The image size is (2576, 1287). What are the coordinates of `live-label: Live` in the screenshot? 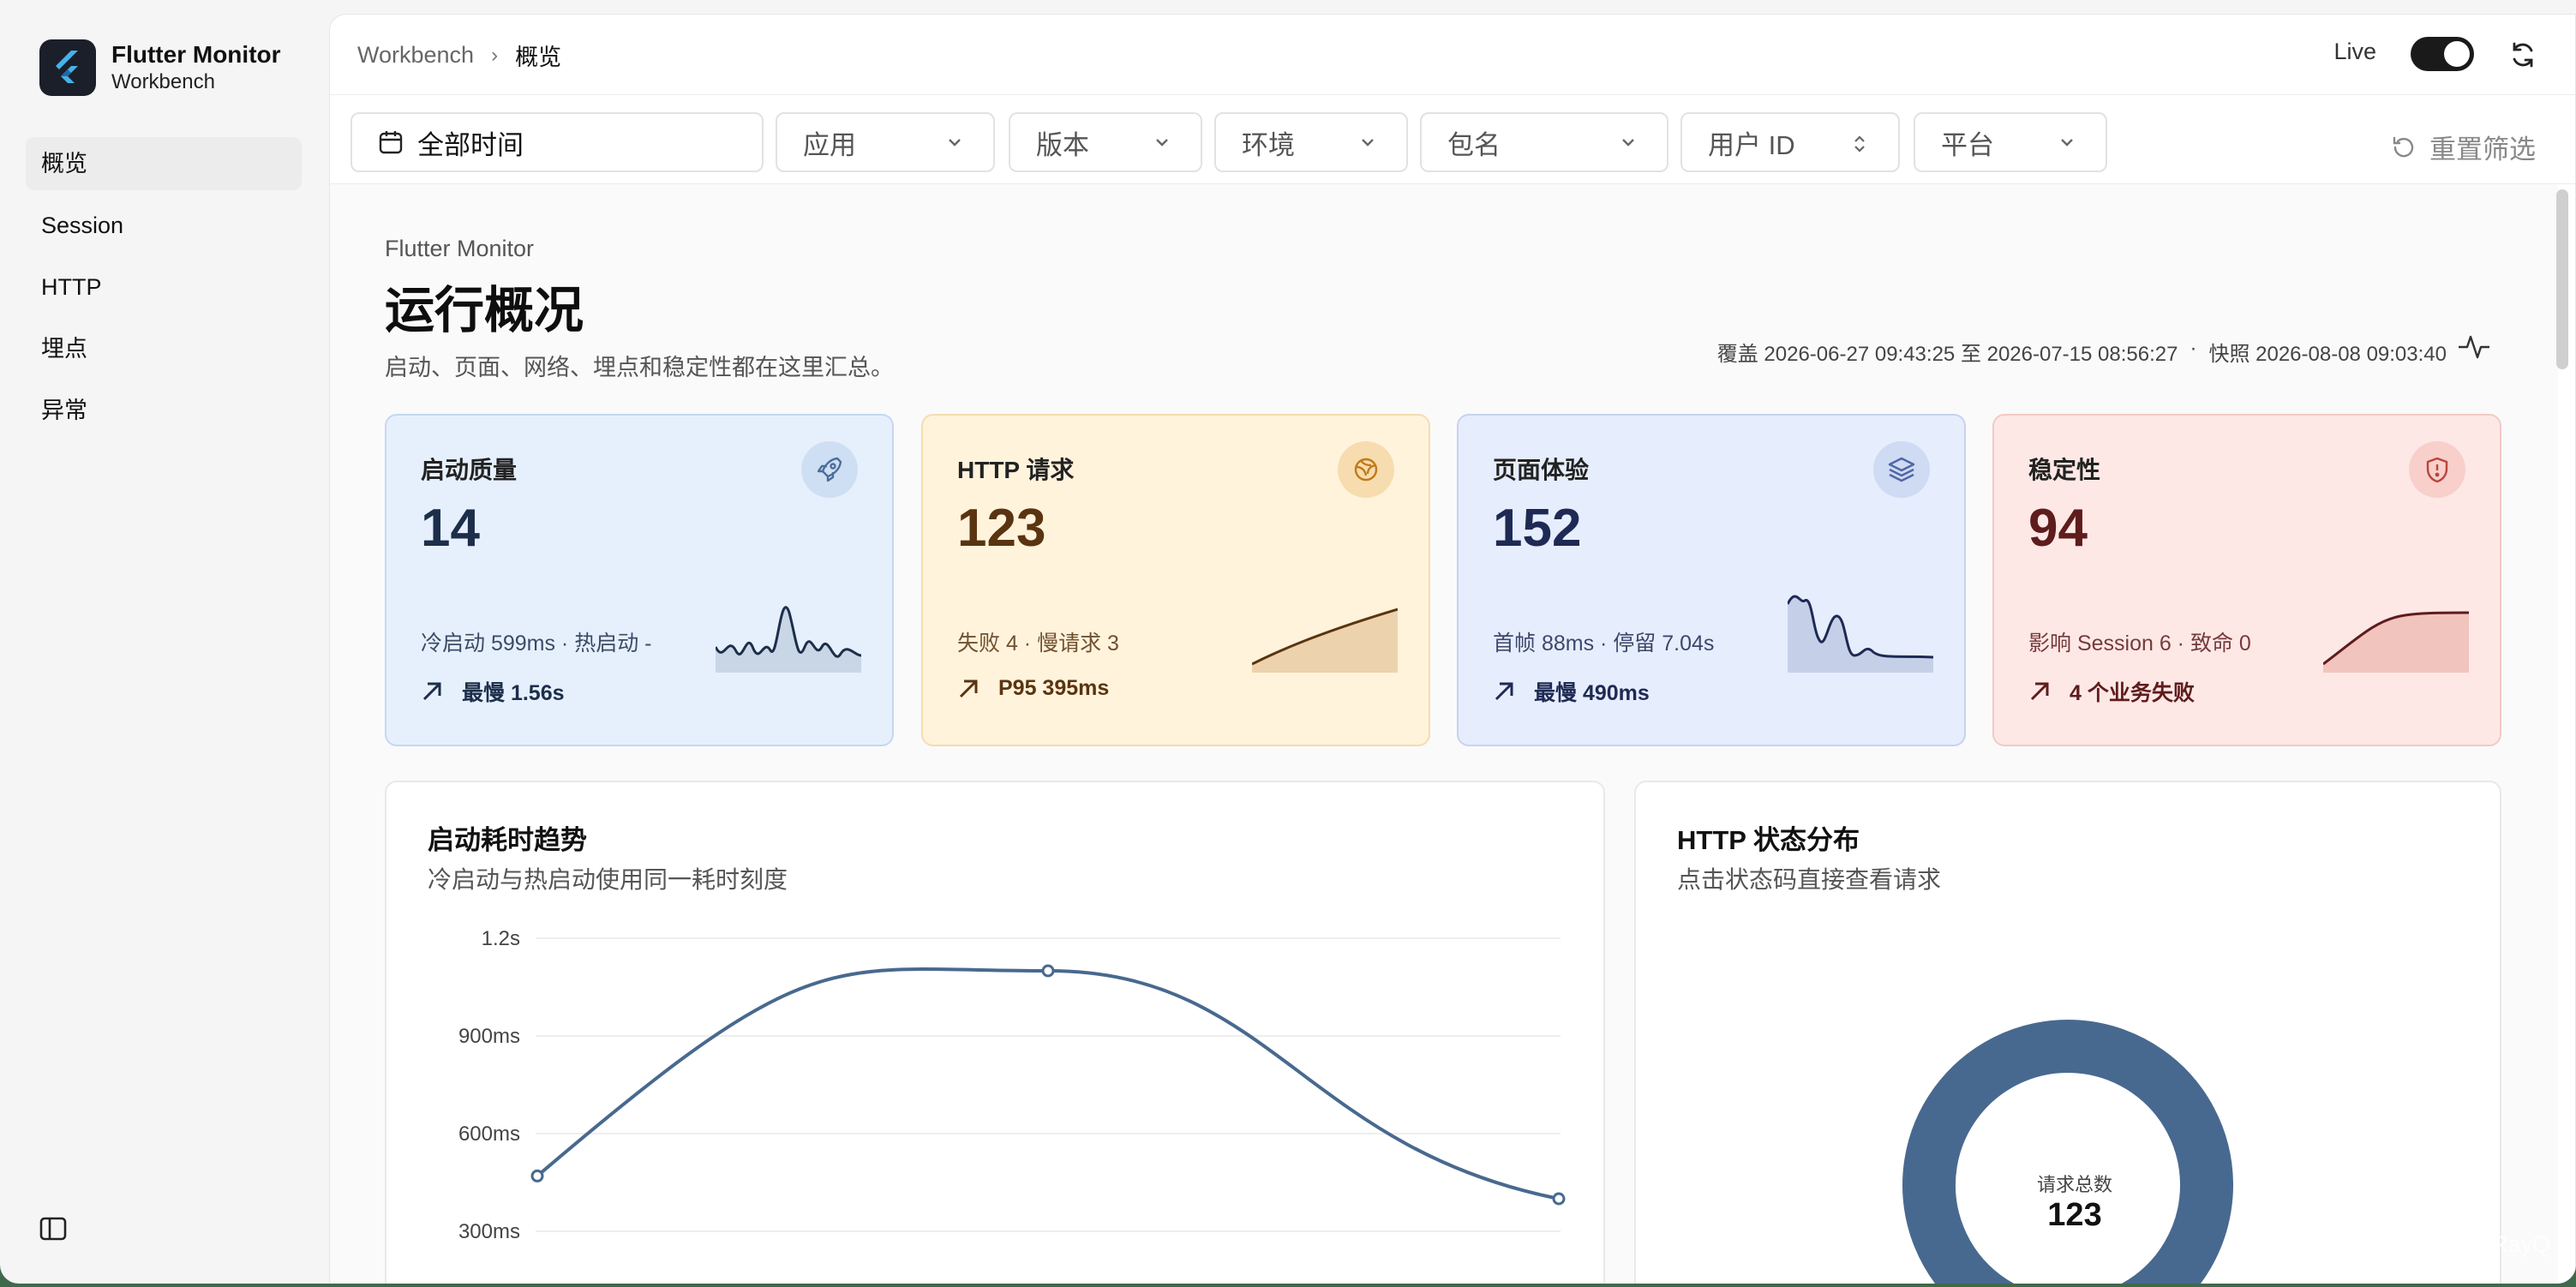 It's located at (2354, 51).